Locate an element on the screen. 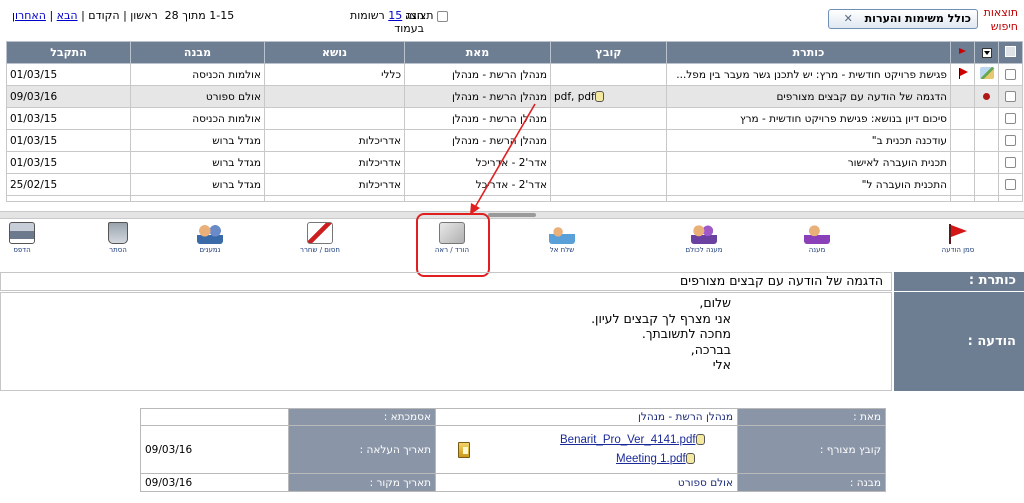  block-release-button: חסום / שחרר is located at coordinates (320, 241).